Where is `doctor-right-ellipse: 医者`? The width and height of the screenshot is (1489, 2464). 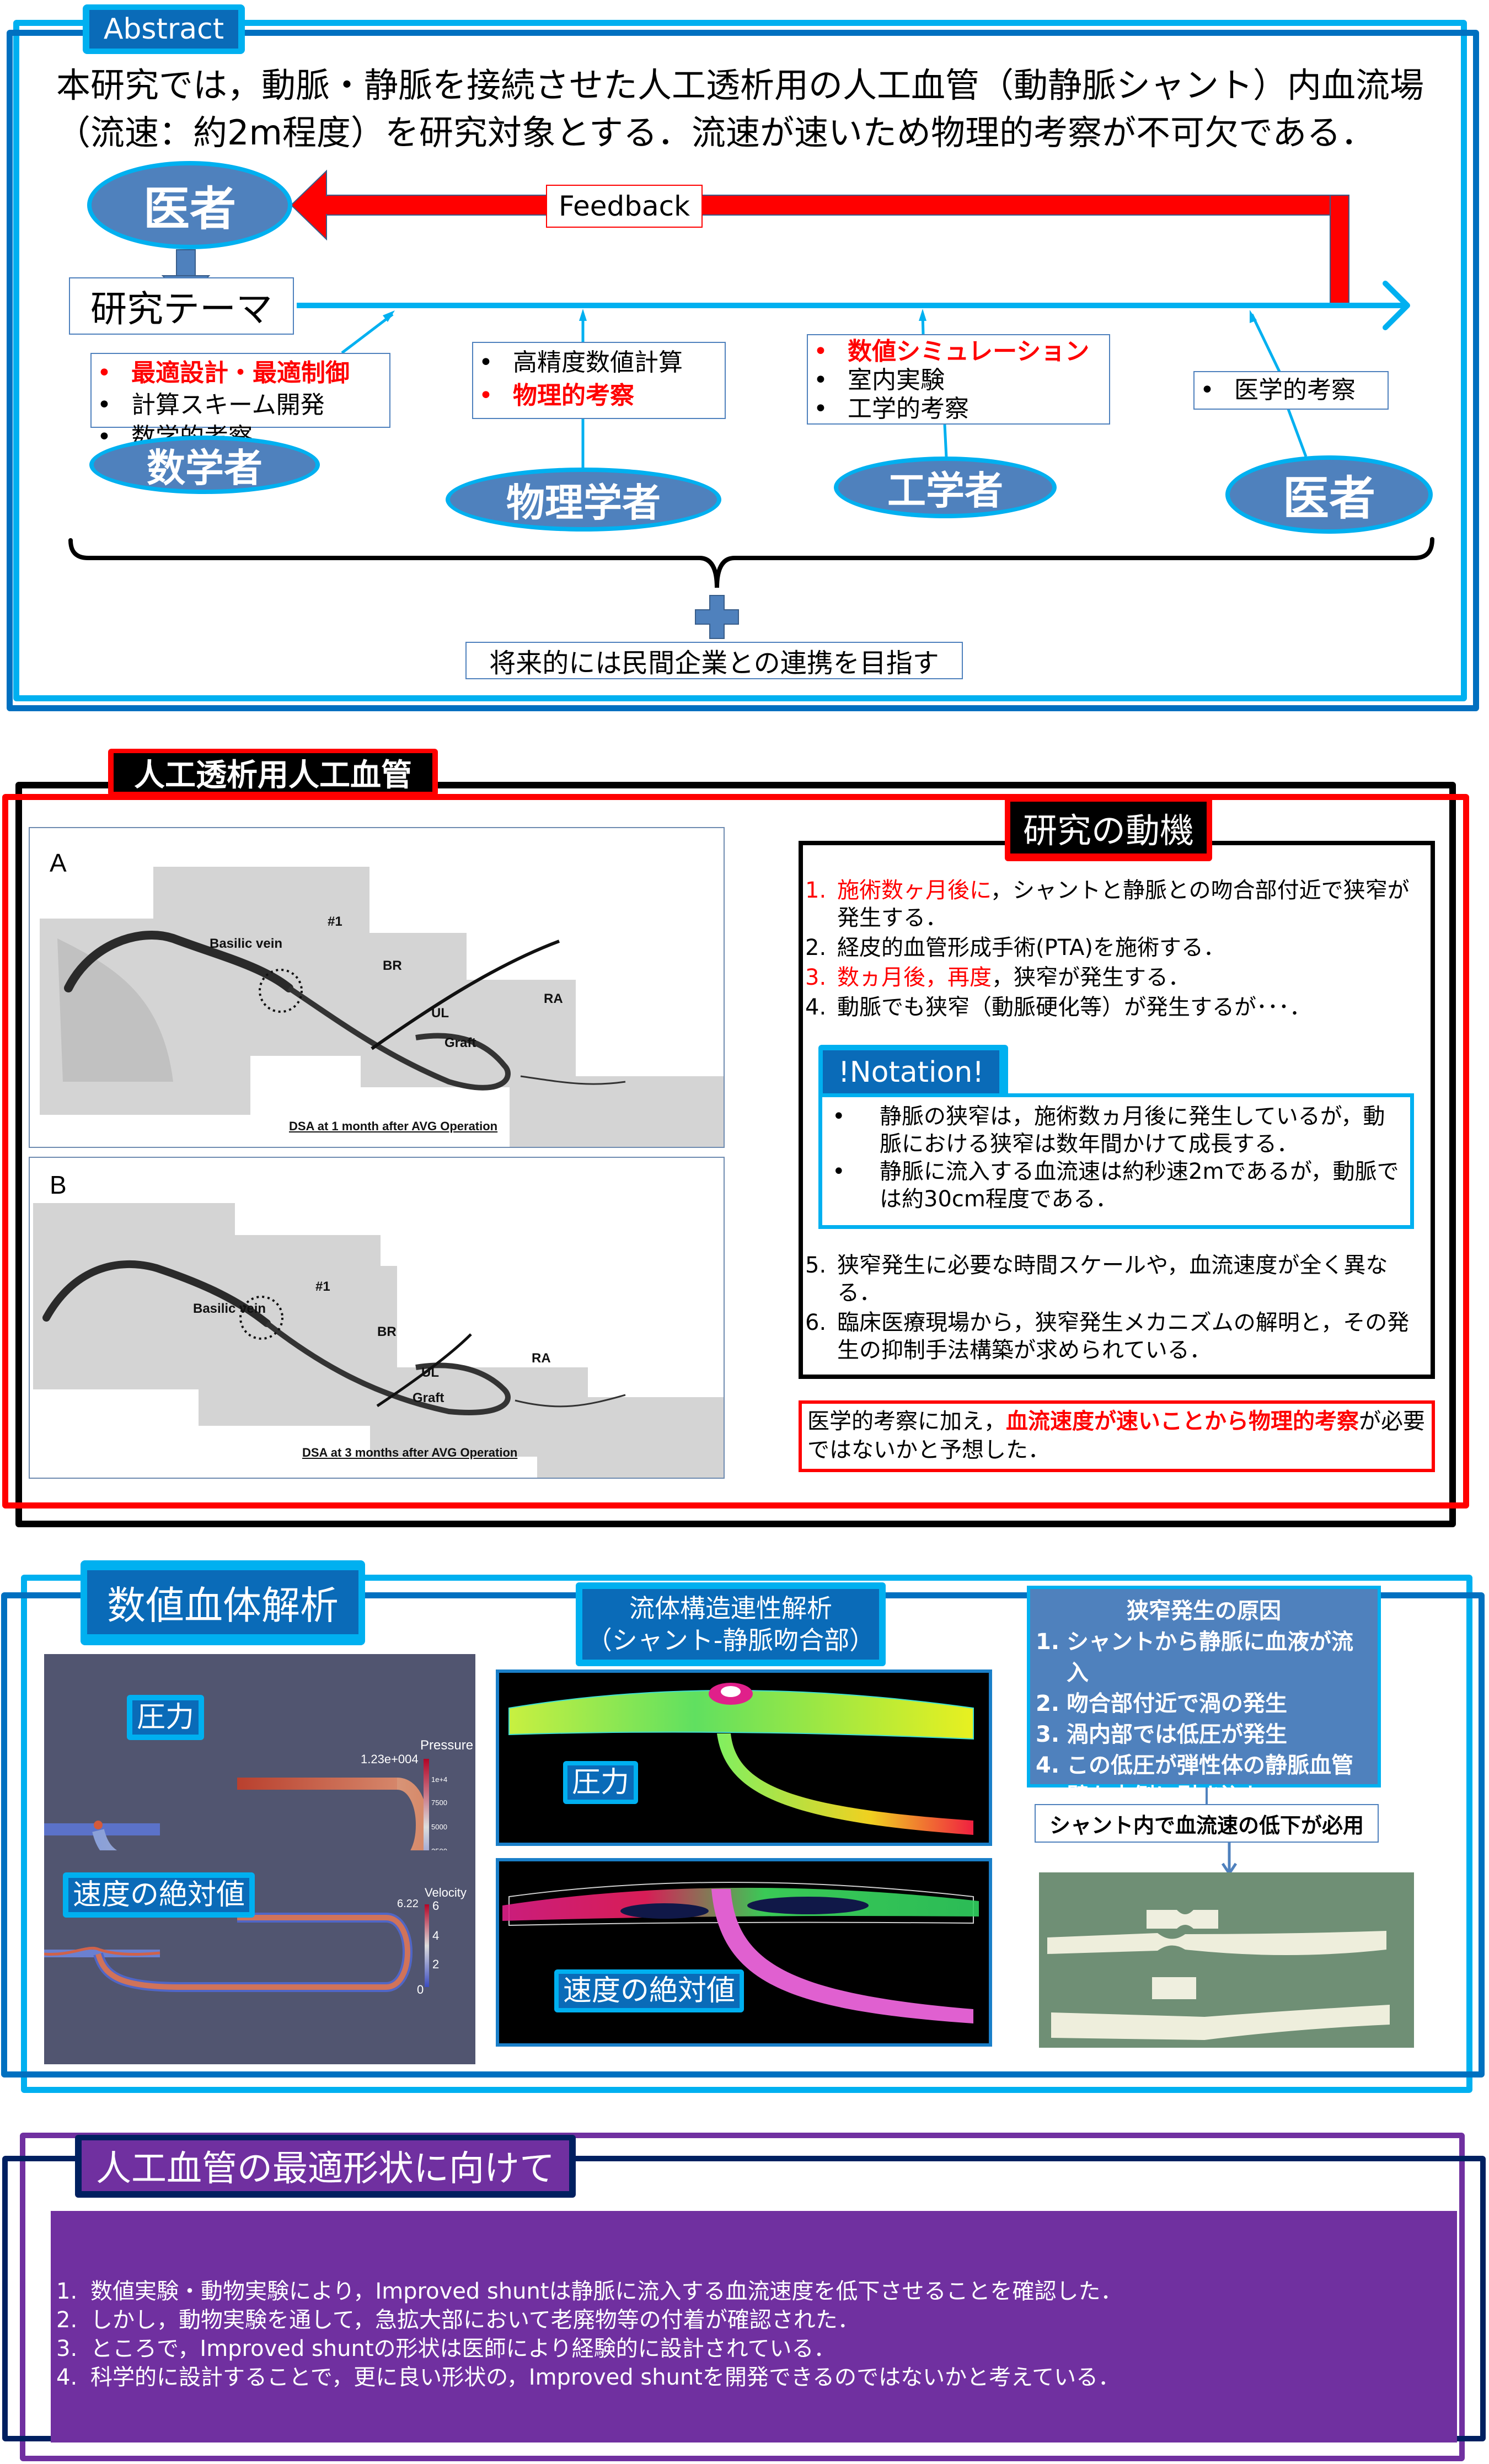
doctor-right-ellipse: 医者 is located at coordinates (1329, 494).